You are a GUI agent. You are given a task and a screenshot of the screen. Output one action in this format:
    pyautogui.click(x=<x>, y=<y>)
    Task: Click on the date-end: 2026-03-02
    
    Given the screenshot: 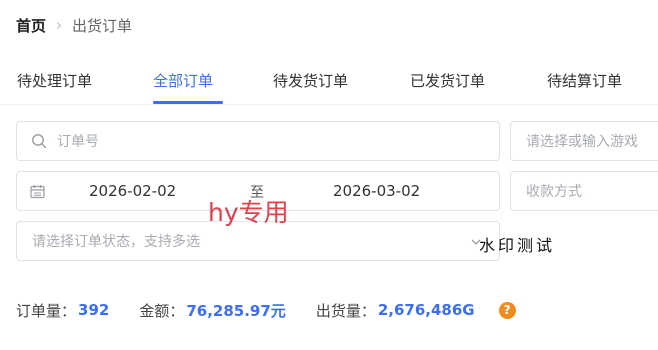 What is the action you would take?
    pyautogui.click(x=376, y=191)
    